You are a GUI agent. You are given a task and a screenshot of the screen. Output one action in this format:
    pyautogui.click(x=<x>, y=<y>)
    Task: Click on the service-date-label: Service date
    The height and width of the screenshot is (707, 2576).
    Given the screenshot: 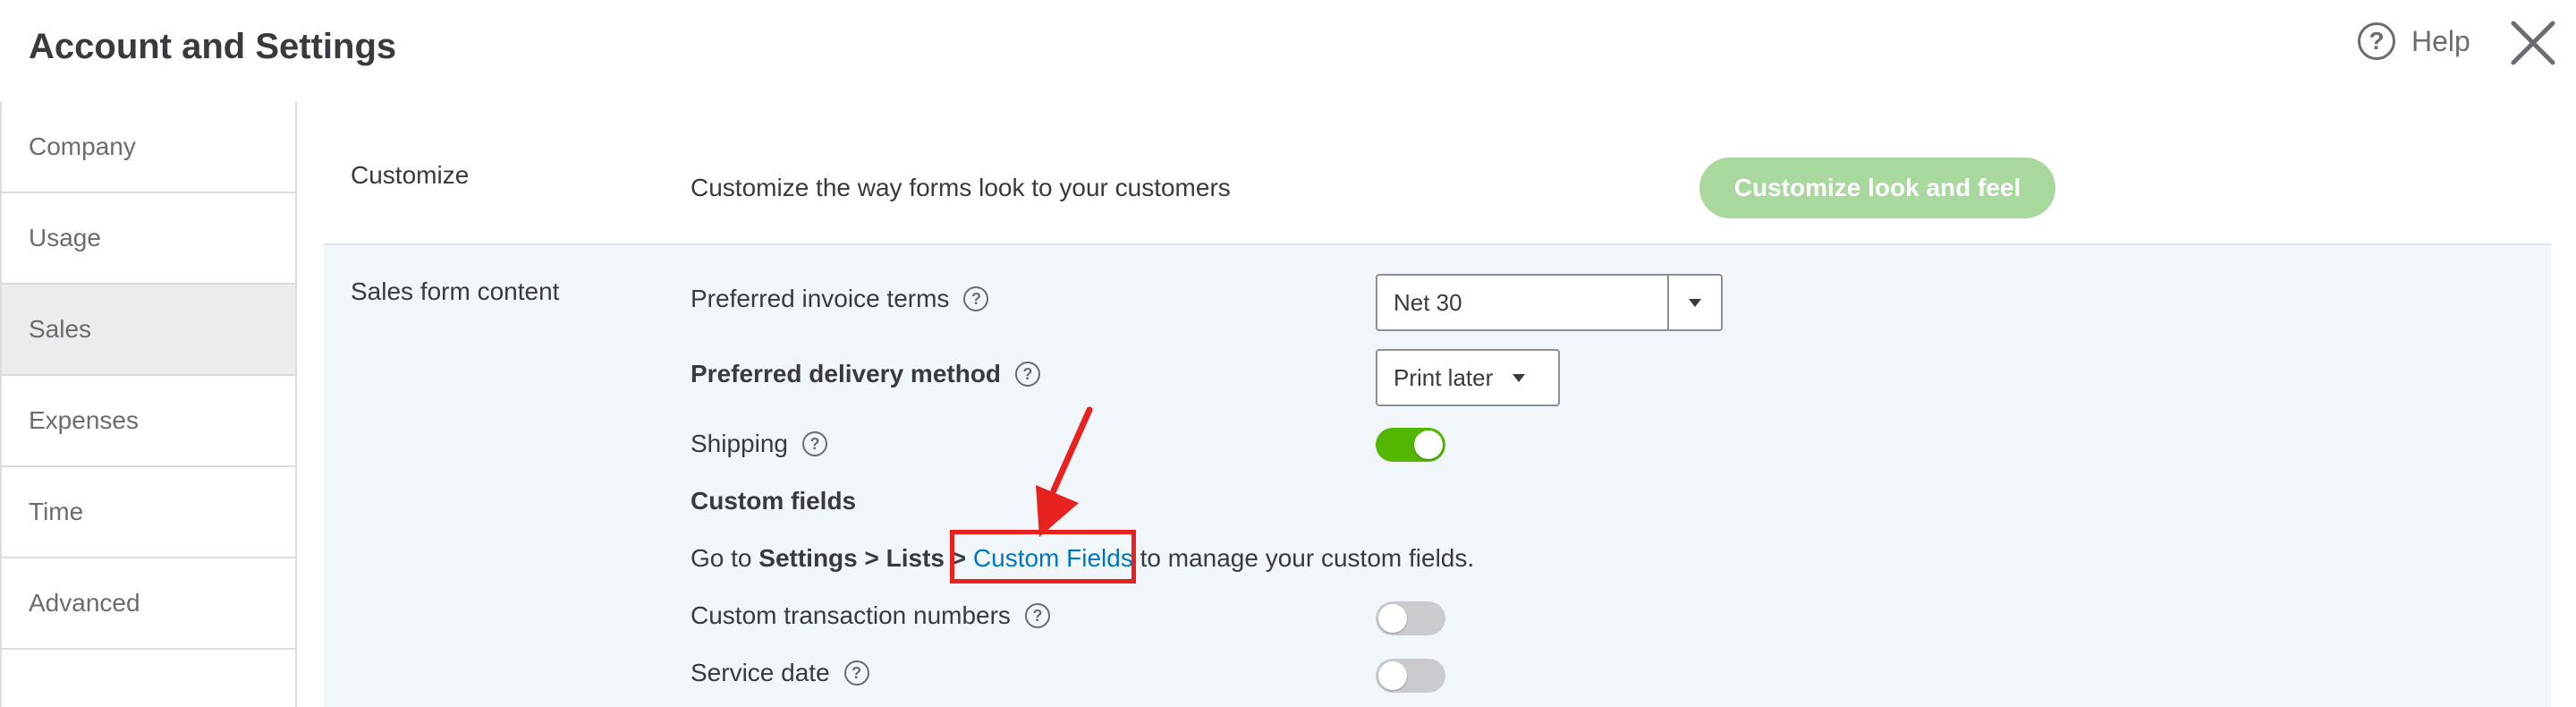 What is the action you would take?
    pyautogui.click(x=760, y=672)
    